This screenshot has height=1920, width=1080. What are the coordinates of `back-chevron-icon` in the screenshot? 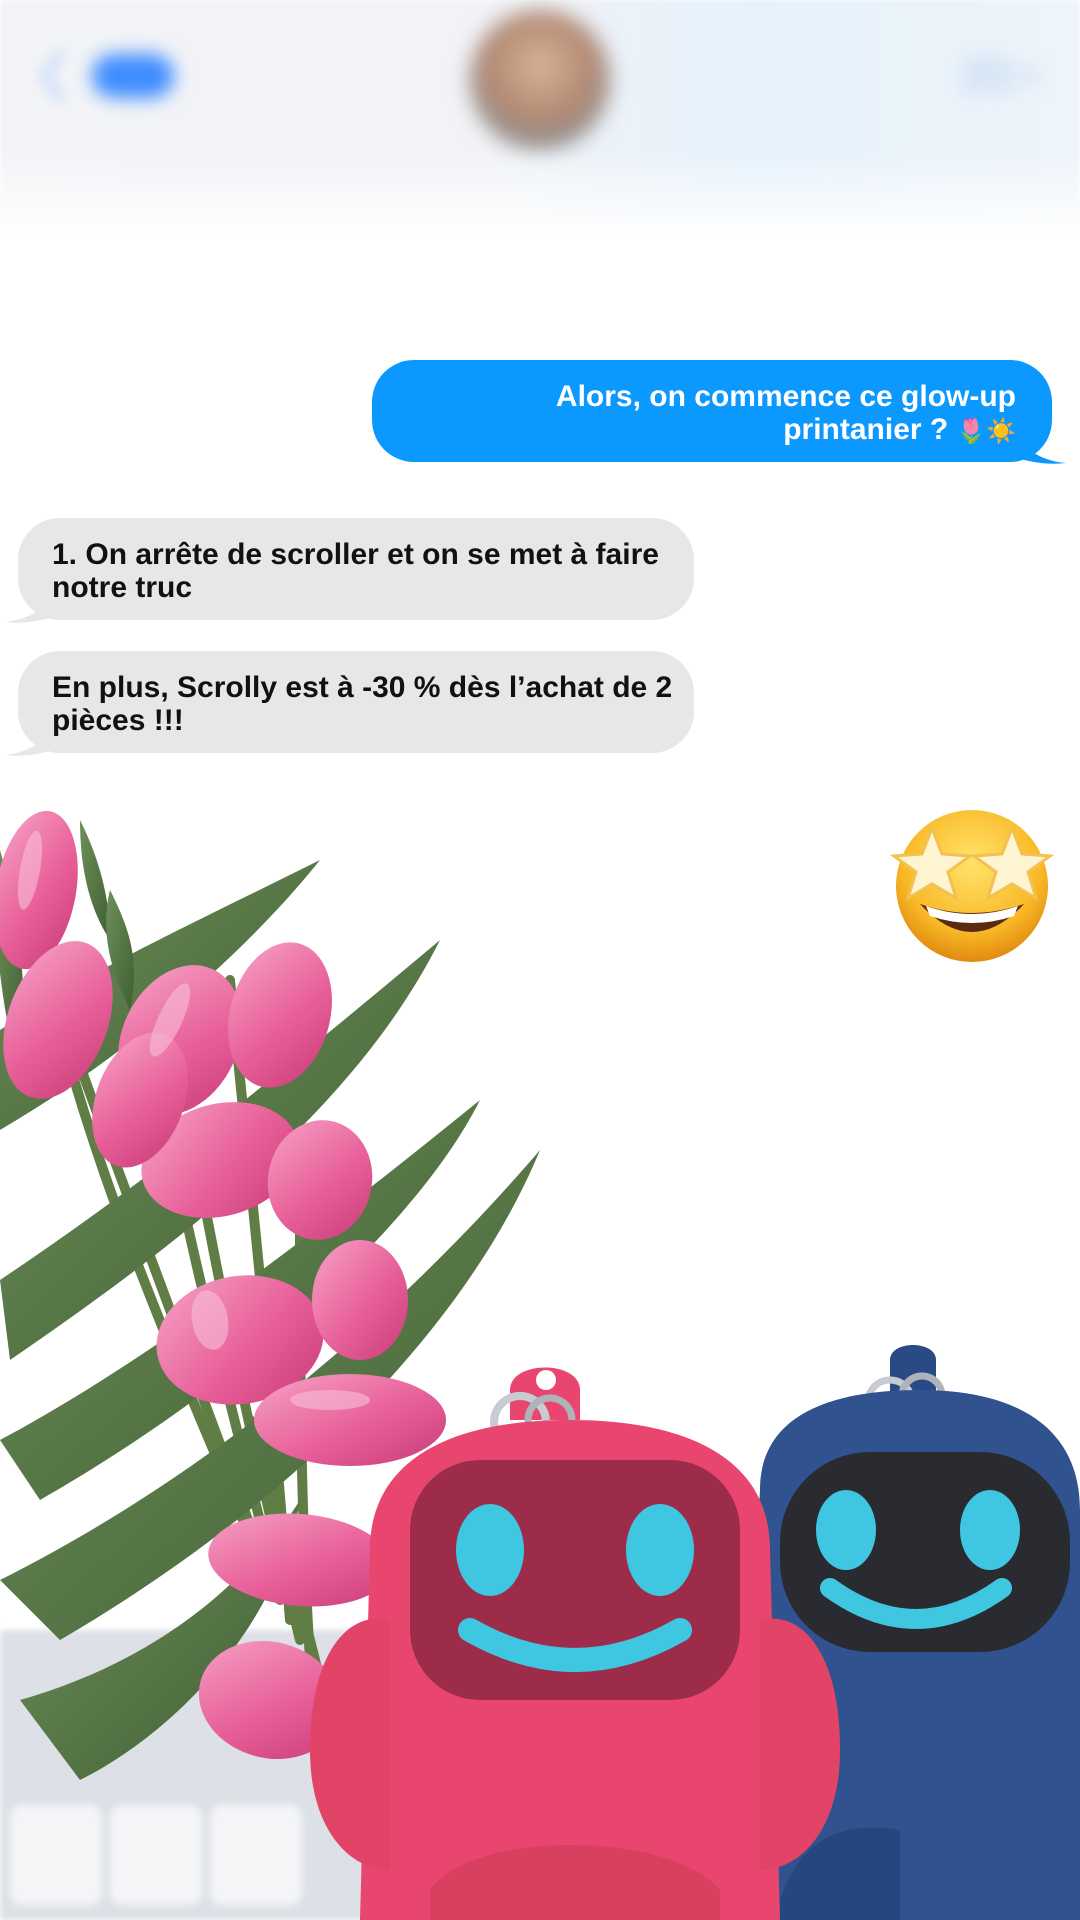 It's located at (53, 76).